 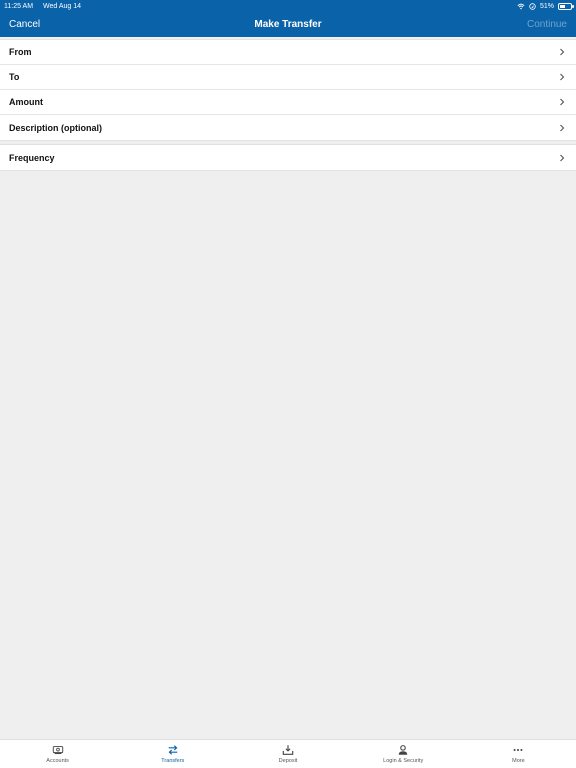 I want to click on tab-deposit: Deposit, so click(x=287, y=754).